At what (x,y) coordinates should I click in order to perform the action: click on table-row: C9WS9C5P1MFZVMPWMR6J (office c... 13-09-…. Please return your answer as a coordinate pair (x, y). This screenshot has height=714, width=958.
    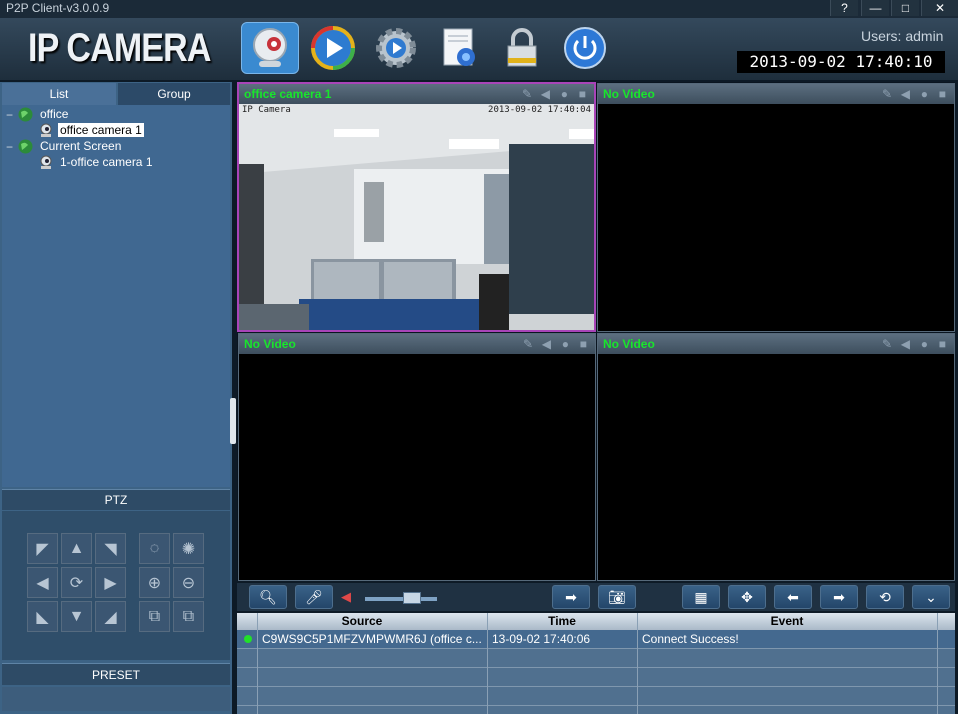
    Looking at the image, I should click on (596, 639).